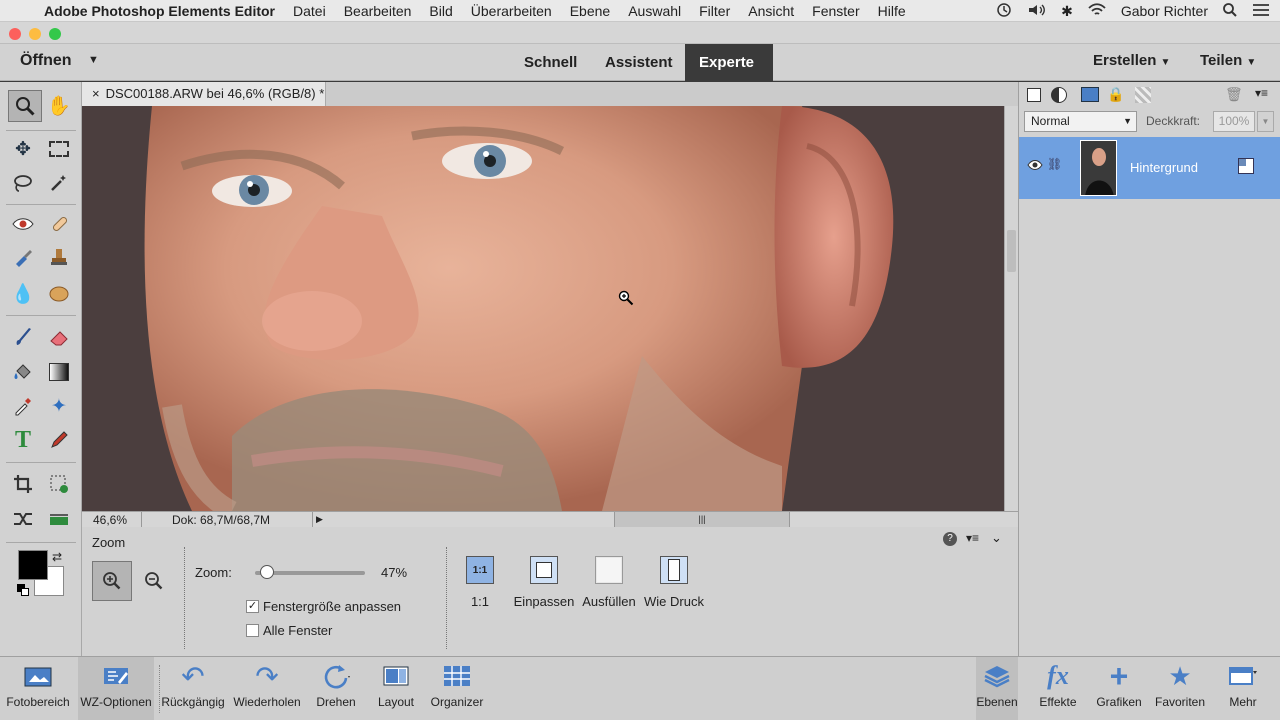  Describe the element at coordinates (23, 372) in the screenshot. I see `paint-bucket-icon` at that location.